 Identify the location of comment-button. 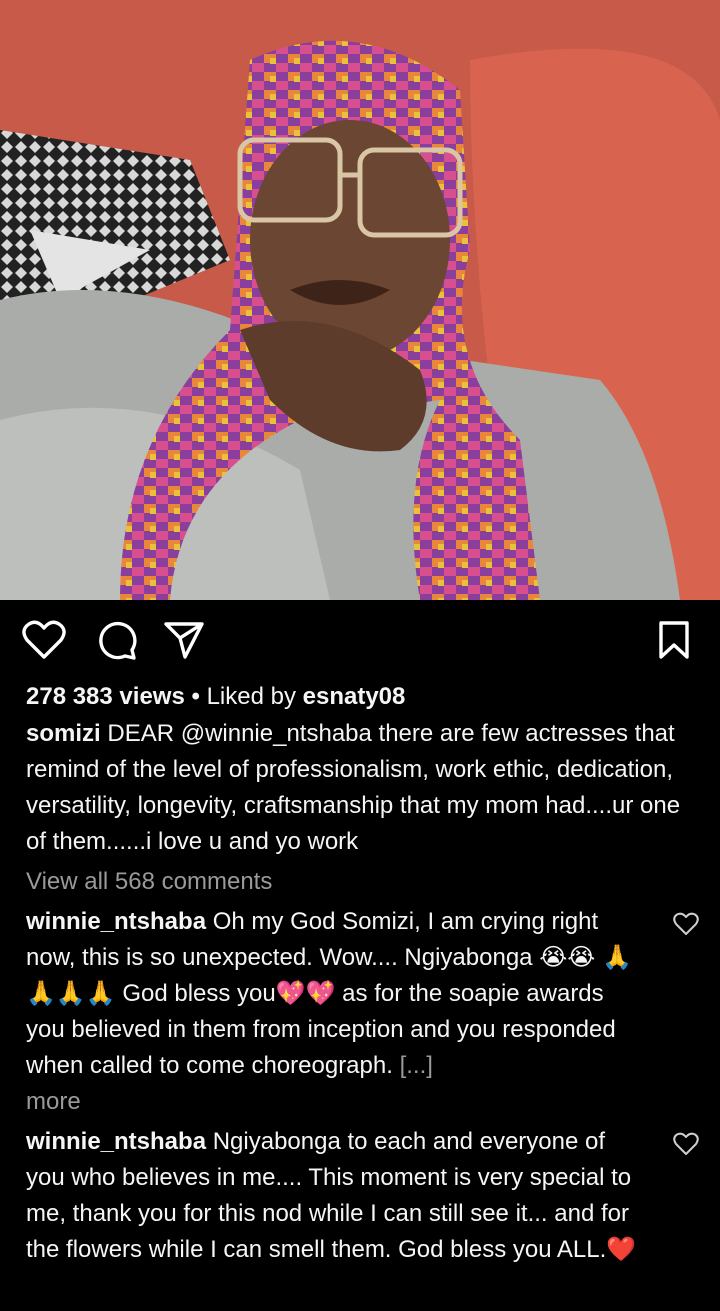
(116, 640).